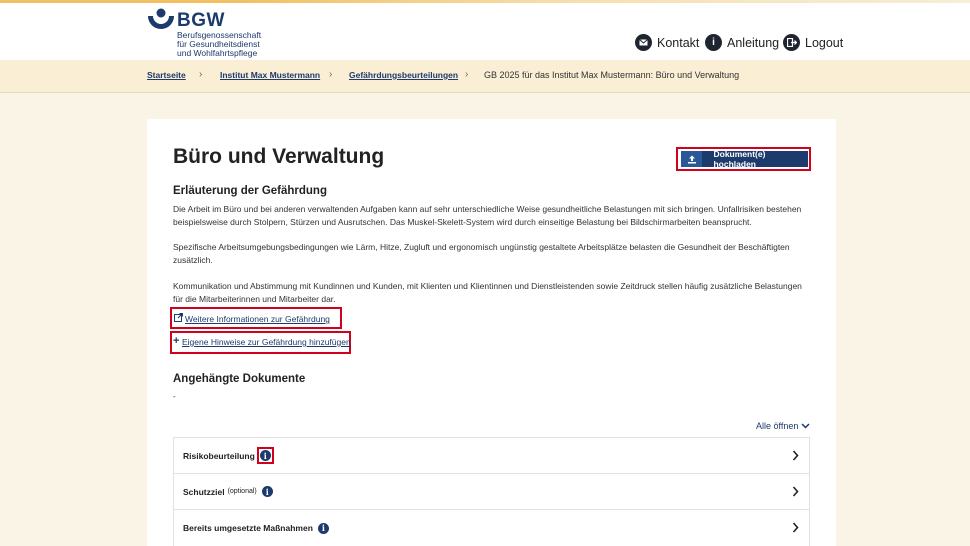  Describe the element at coordinates (491, 527) in the screenshot. I see `accordion-umgesetzte-massnahmen: Bereits umgesetzte Maßnahmen i` at that location.